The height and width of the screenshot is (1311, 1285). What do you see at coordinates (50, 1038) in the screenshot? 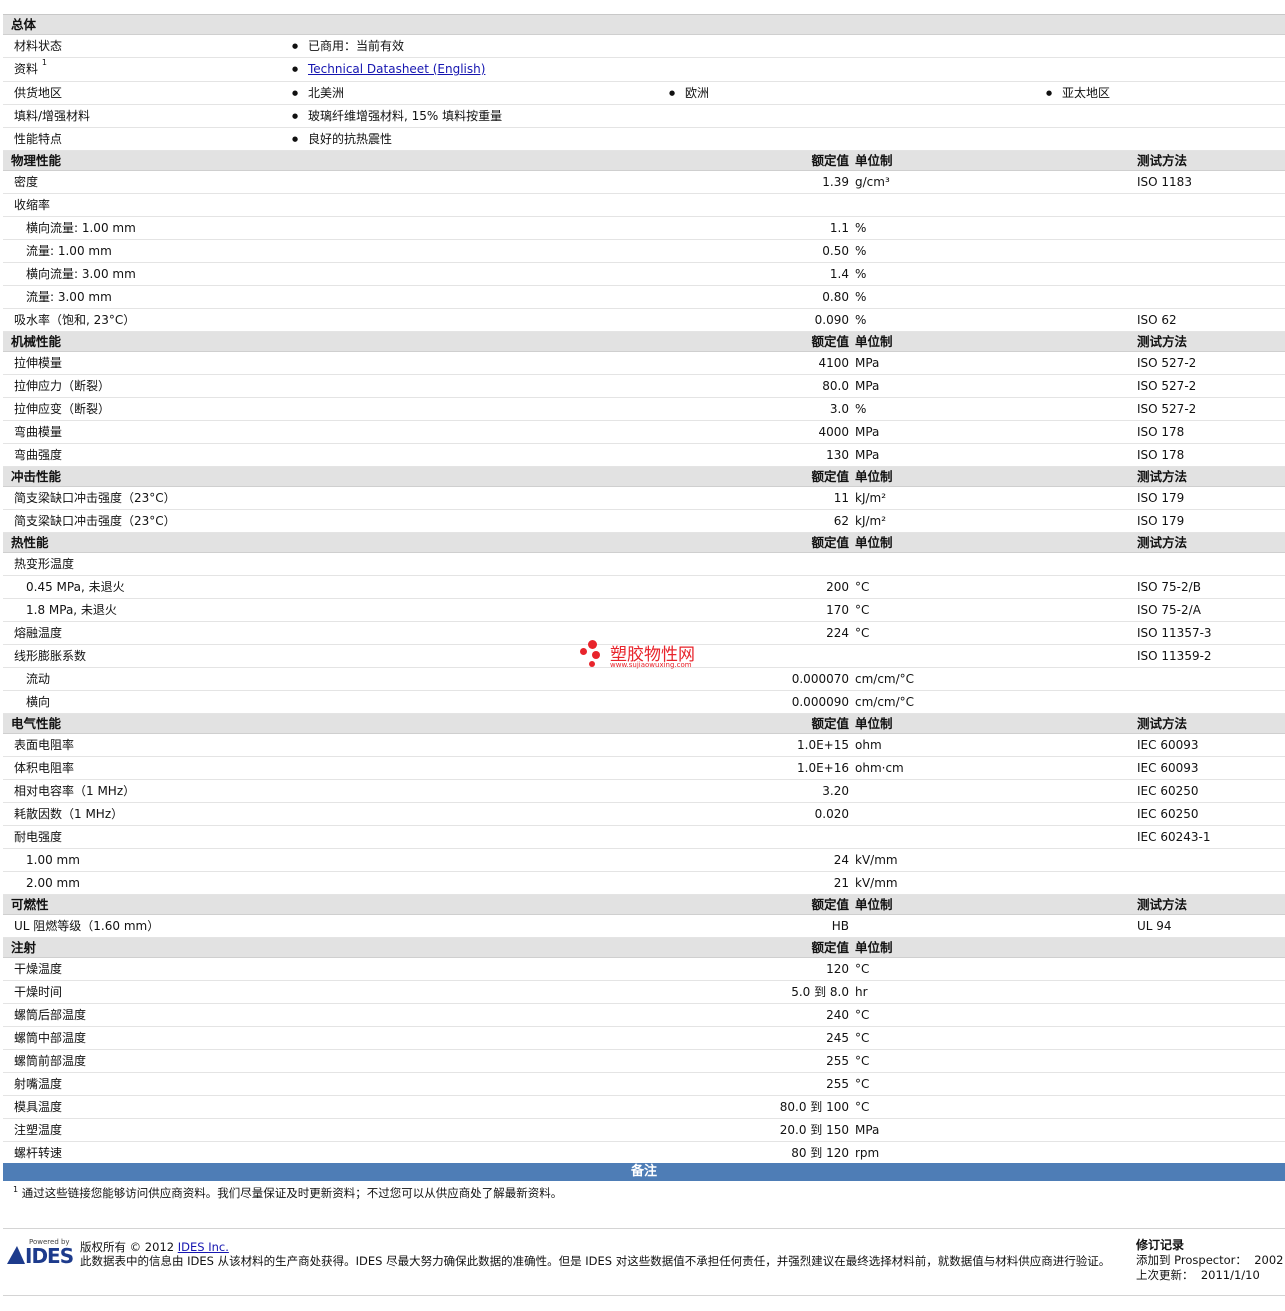
I see `property-label: 螺筒中部温度` at bounding box center [50, 1038].